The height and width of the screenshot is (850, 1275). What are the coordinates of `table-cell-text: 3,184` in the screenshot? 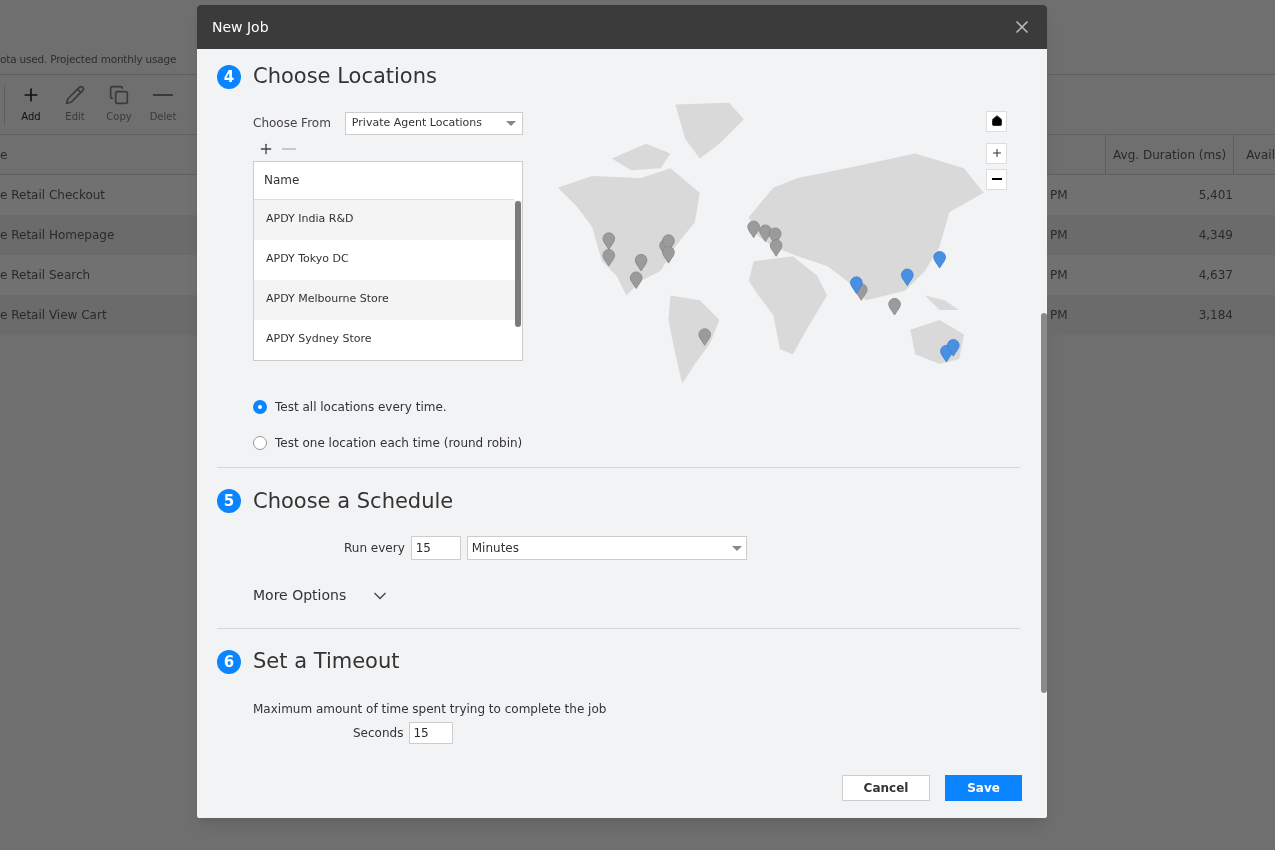 It's located at (1215, 315).